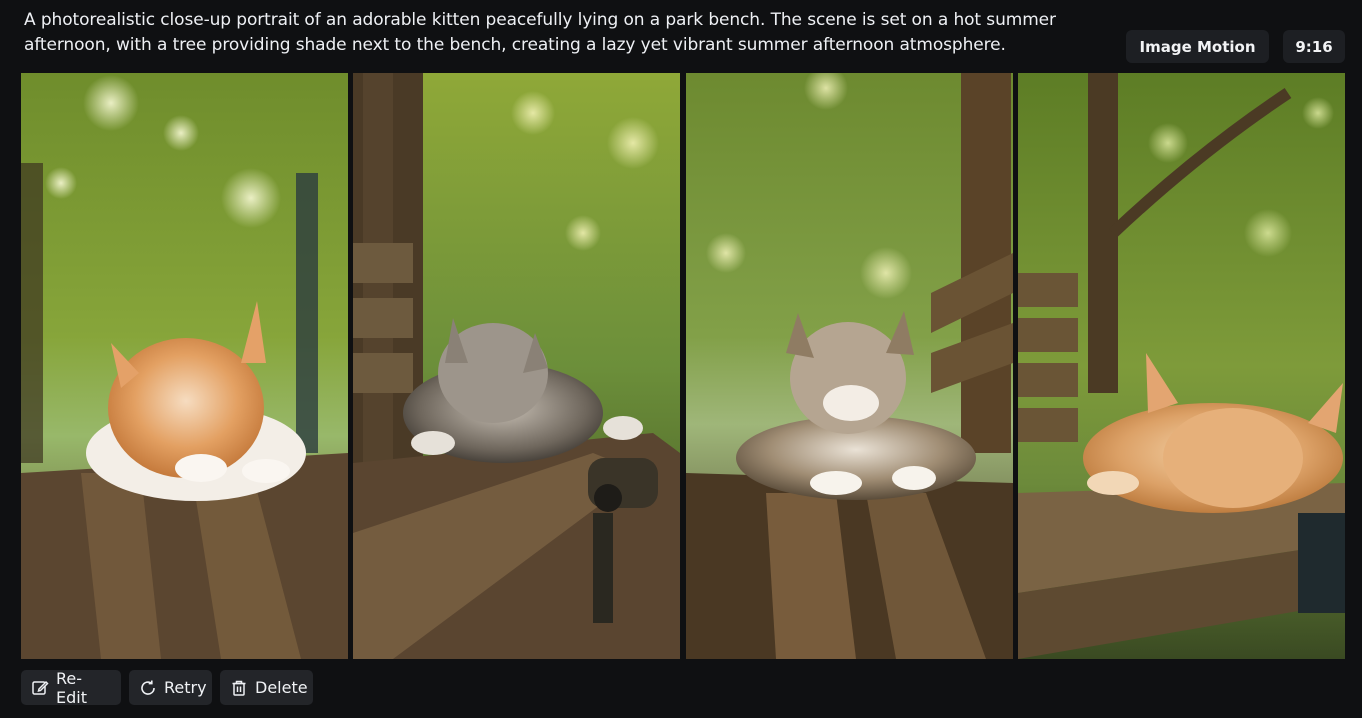 This screenshot has width=1362, height=718. I want to click on mode-chip: Image Motion, so click(1197, 46).